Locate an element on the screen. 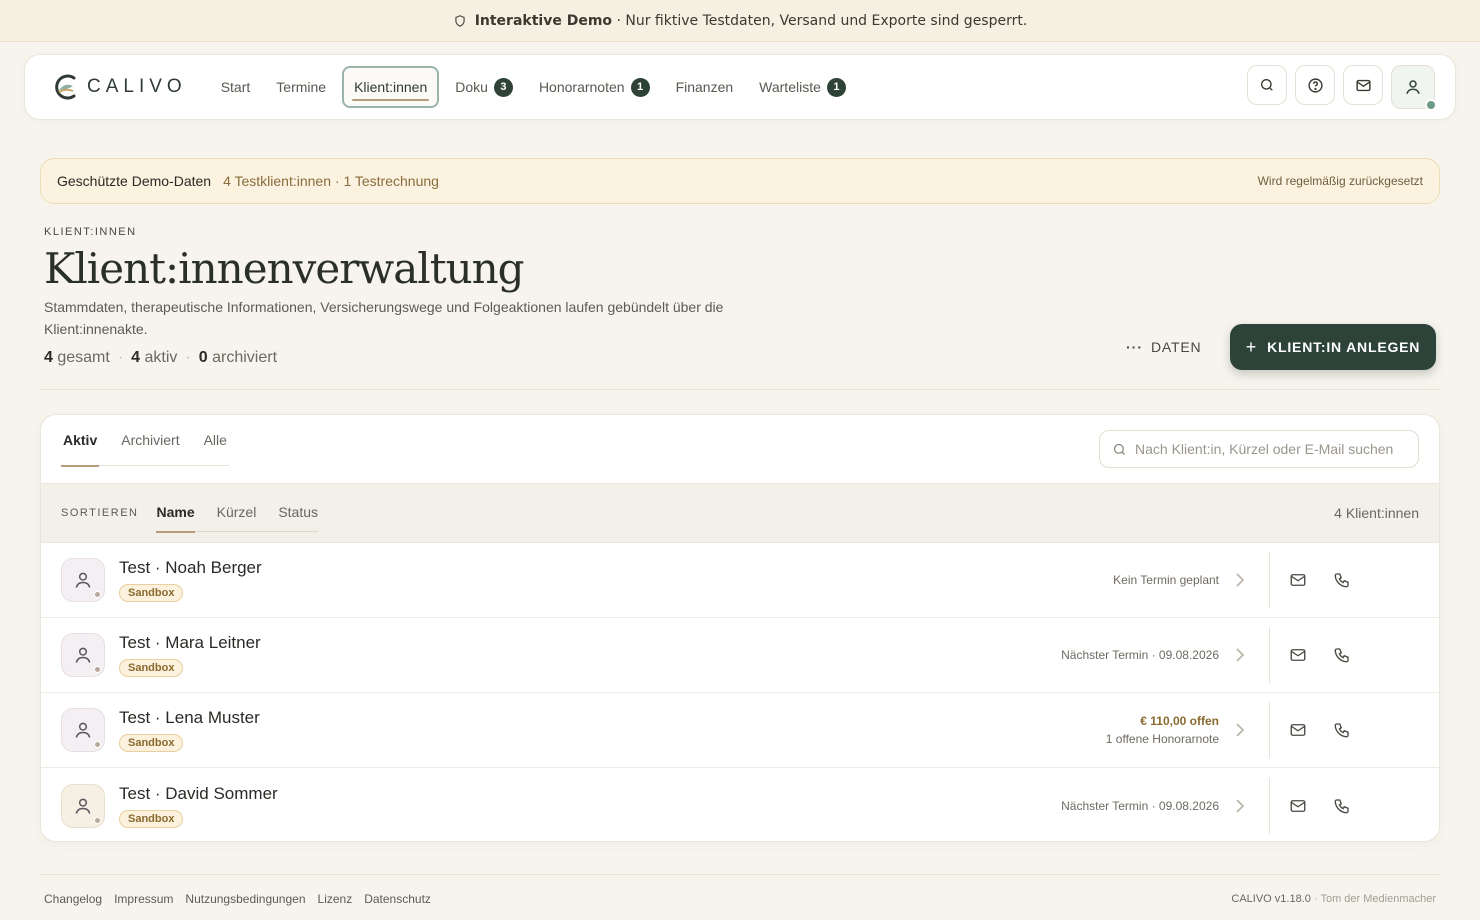 The image size is (1480, 920). sort-status: Status is located at coordinates (298, 518).